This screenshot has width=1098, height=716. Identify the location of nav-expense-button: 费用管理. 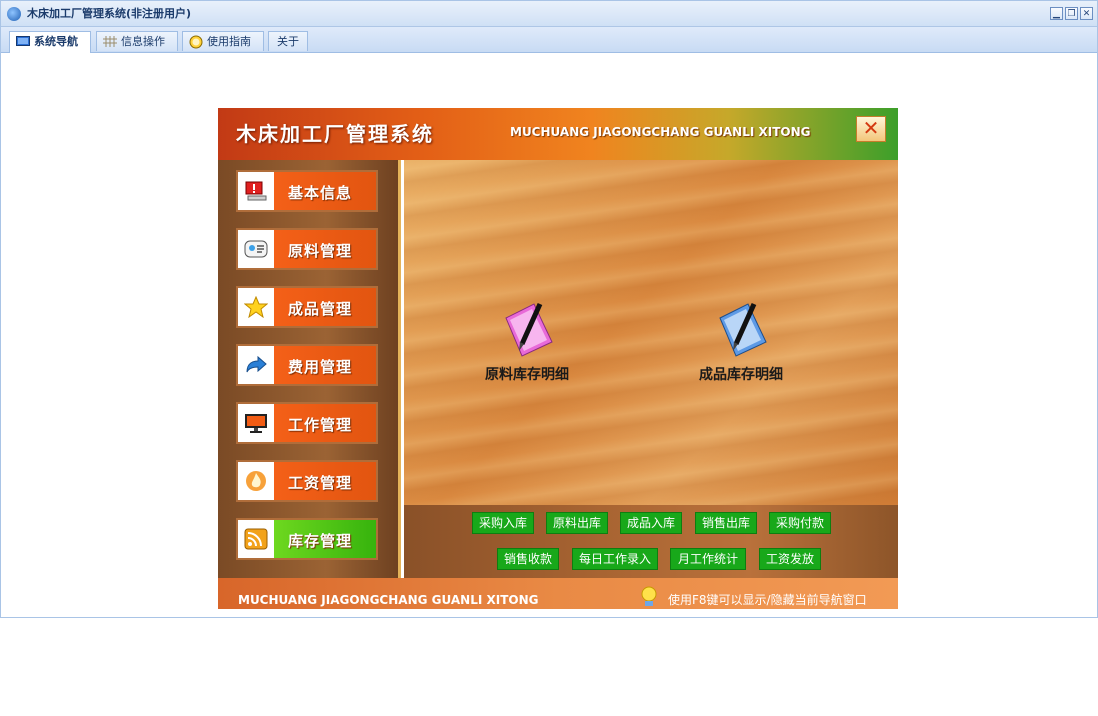
(307, 365).